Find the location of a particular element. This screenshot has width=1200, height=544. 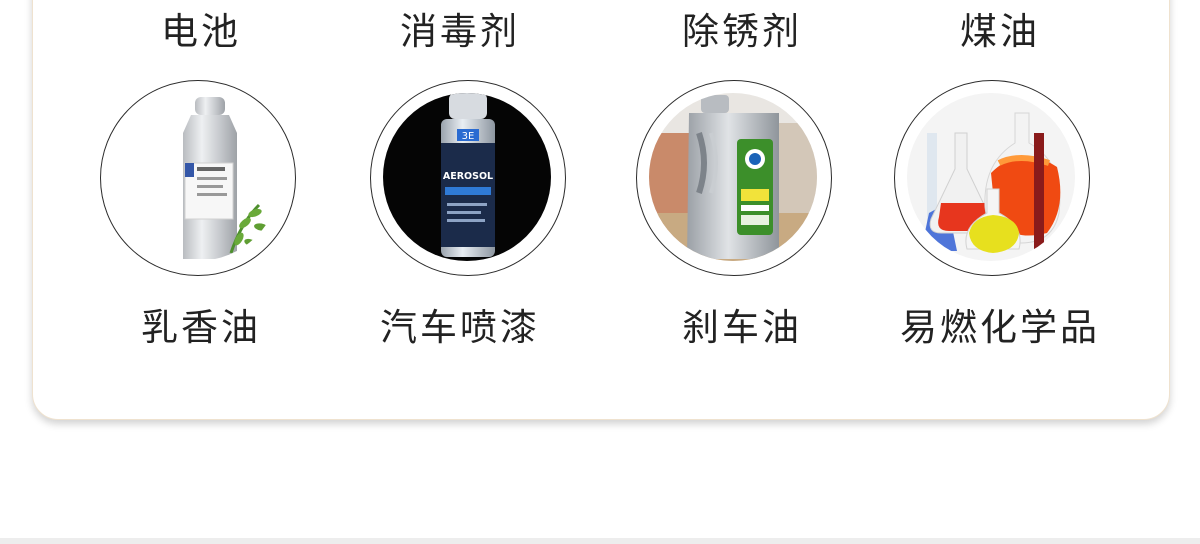

item-image-frame-spray-paint: 3E AEROSOL is located at coordinates (468, 178).